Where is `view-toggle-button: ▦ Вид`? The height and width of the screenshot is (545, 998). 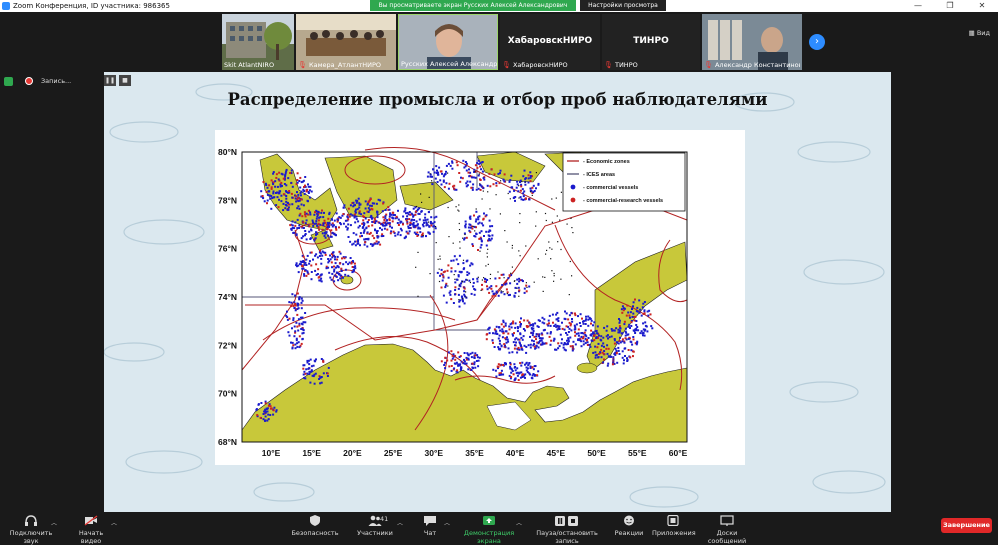 view-toggle-button: ▦ Вид is located at coordinates (979, 33).